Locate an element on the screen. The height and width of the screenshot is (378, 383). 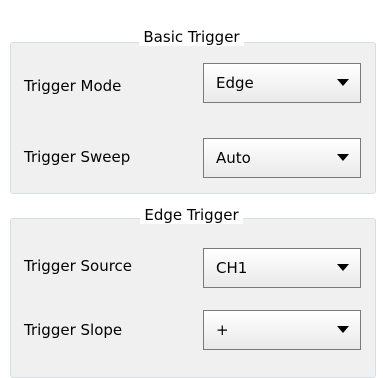
edge-trigger-title: Edge Trigger is located at coordinates (191, 215).